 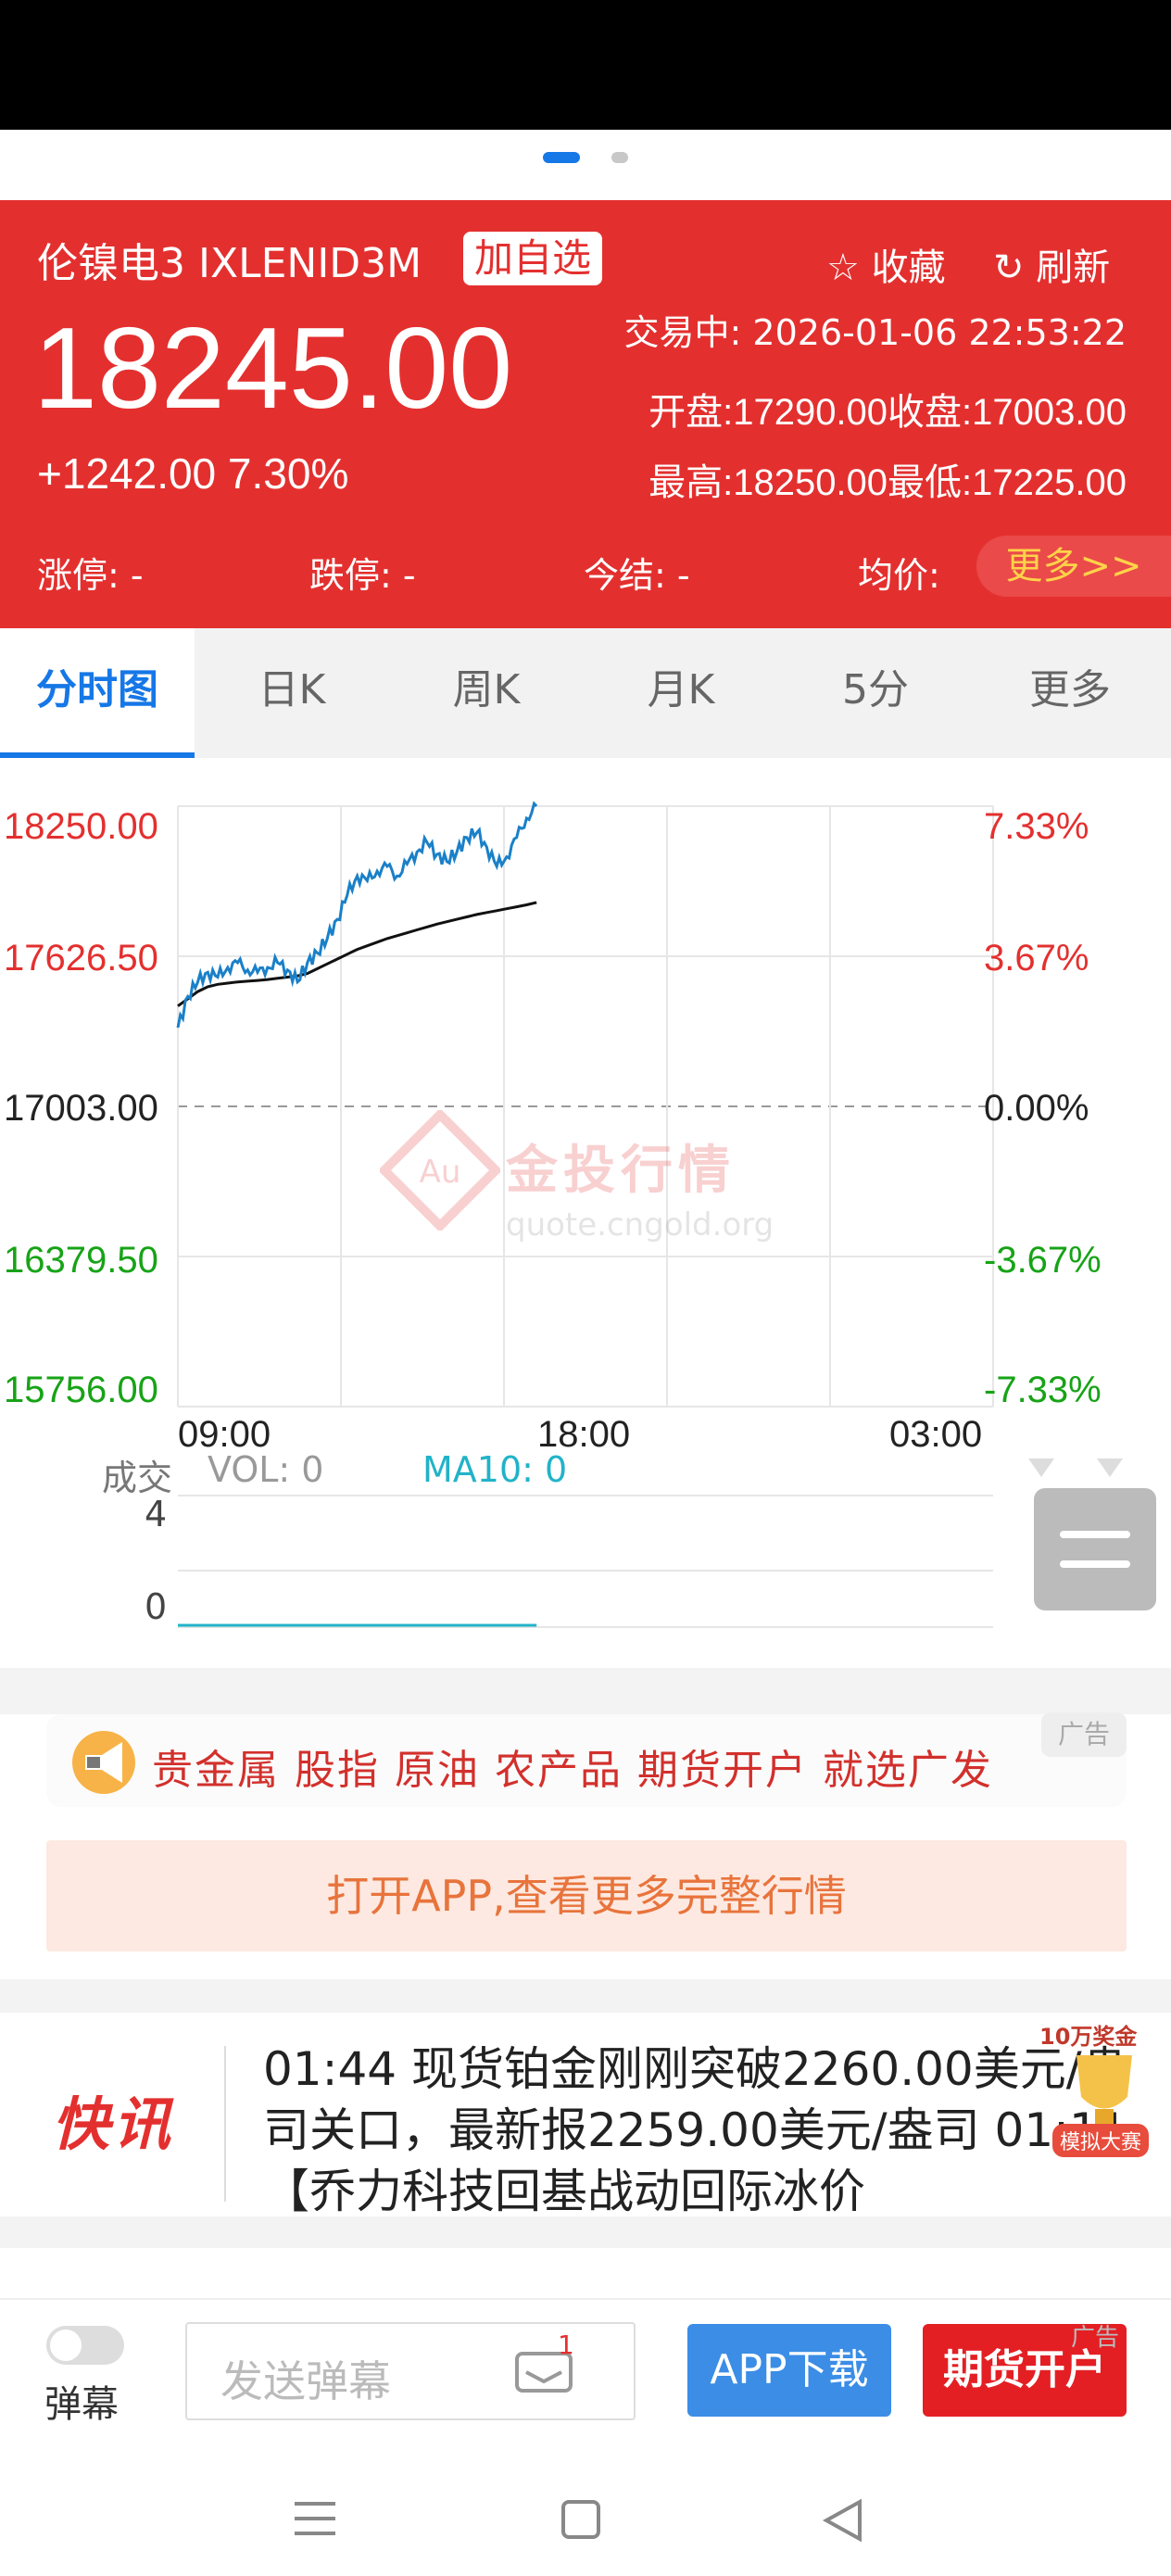 I want to click on left-axis-tick: 17626.50, so click(x=81, y=958).